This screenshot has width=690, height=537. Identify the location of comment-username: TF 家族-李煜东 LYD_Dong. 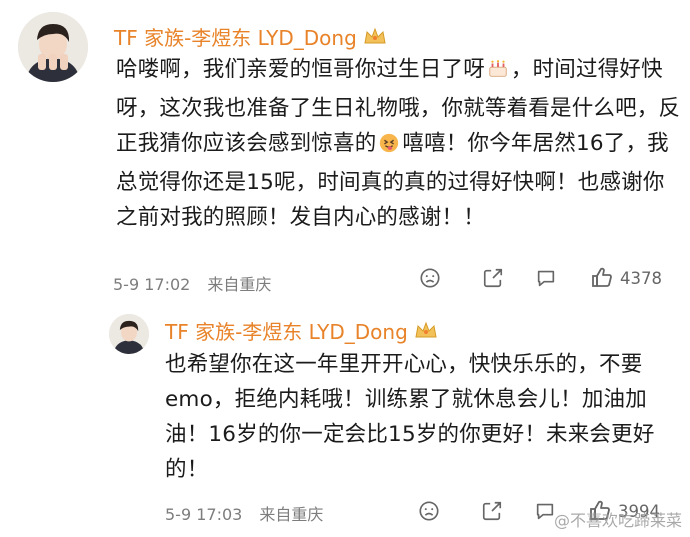
(250, 38).